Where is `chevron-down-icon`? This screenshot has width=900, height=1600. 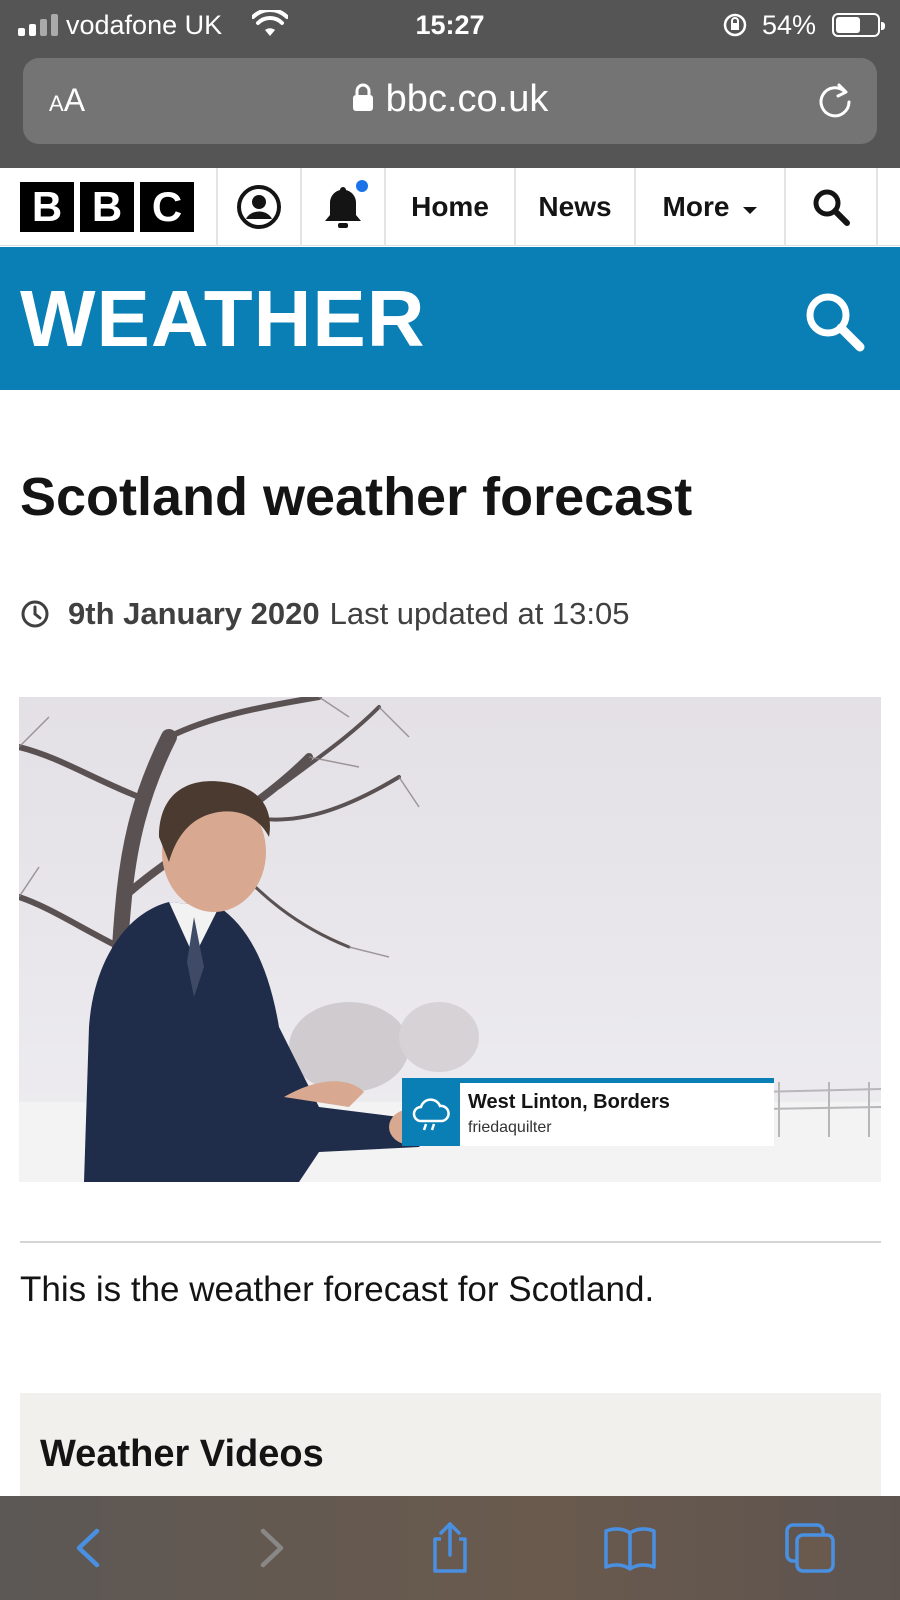
chevron-down-icon is located at coordinates (750, 210).